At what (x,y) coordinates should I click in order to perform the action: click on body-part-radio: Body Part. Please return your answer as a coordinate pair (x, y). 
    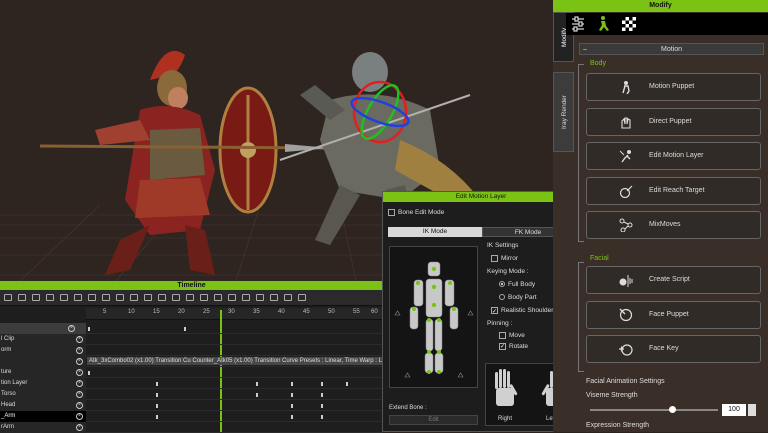
    Looking at the image, I should click on (520, 297).